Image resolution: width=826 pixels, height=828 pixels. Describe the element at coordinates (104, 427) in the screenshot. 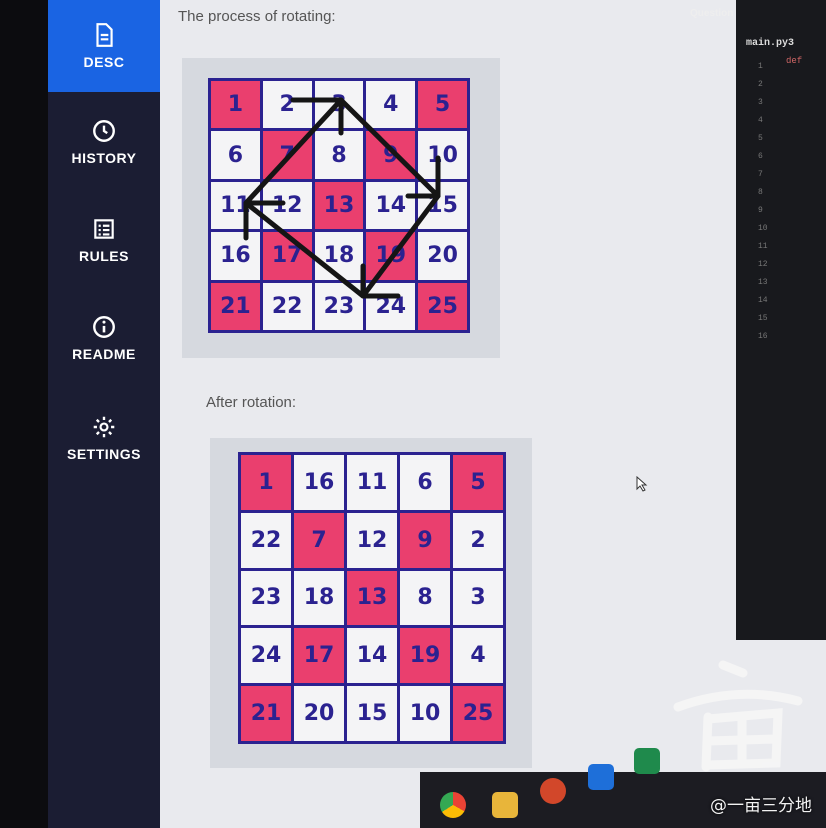

I see `gear-icon` at that location.